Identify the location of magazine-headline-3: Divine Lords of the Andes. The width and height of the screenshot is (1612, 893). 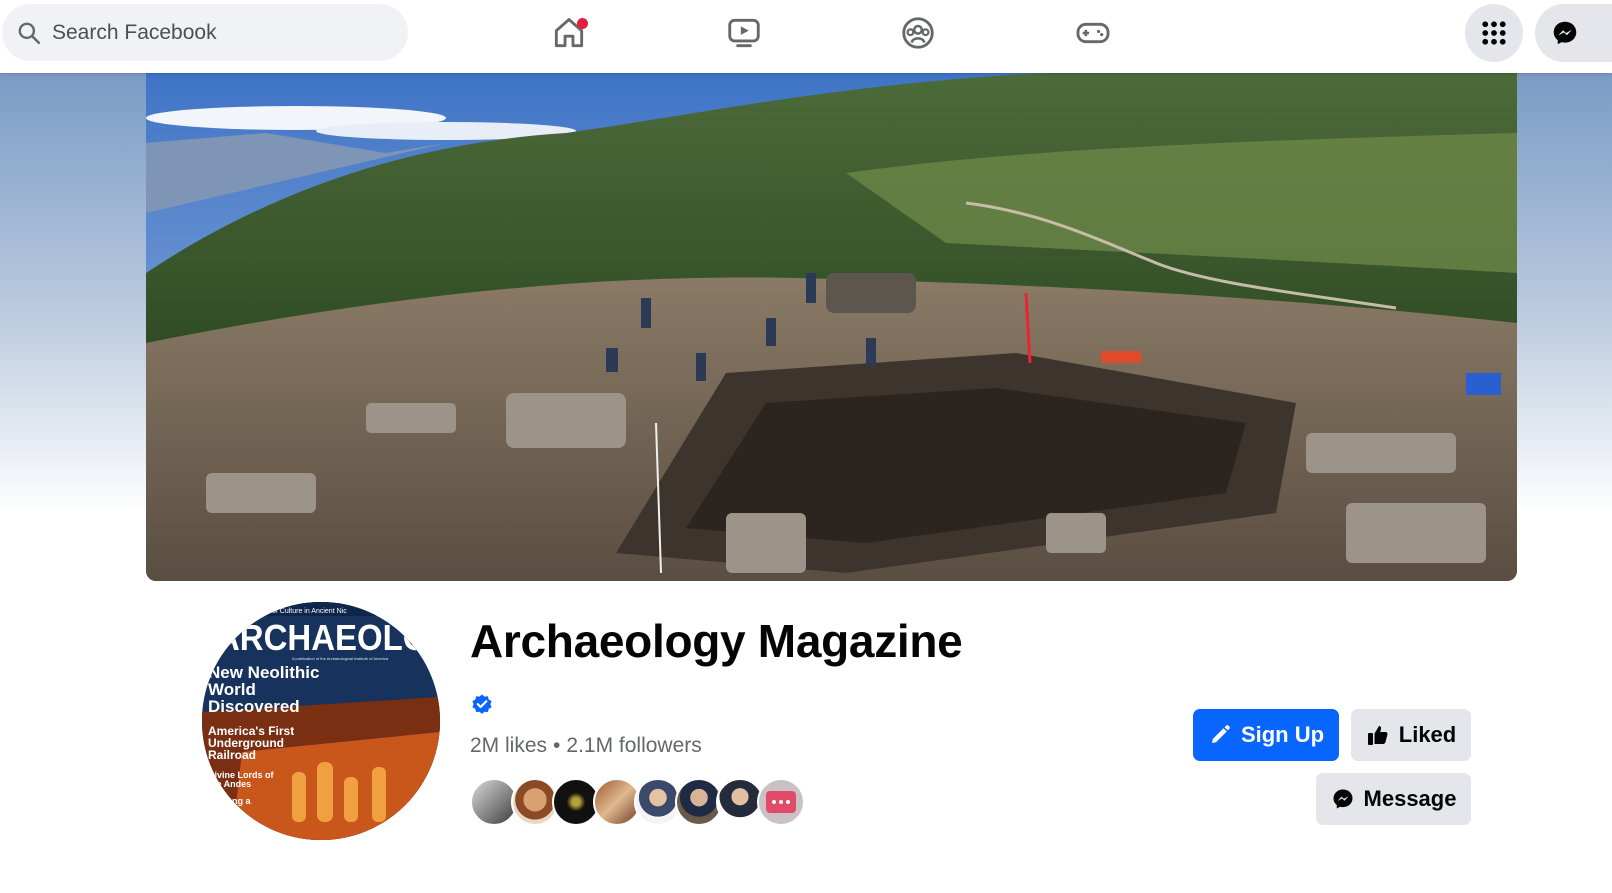
(241, 779).